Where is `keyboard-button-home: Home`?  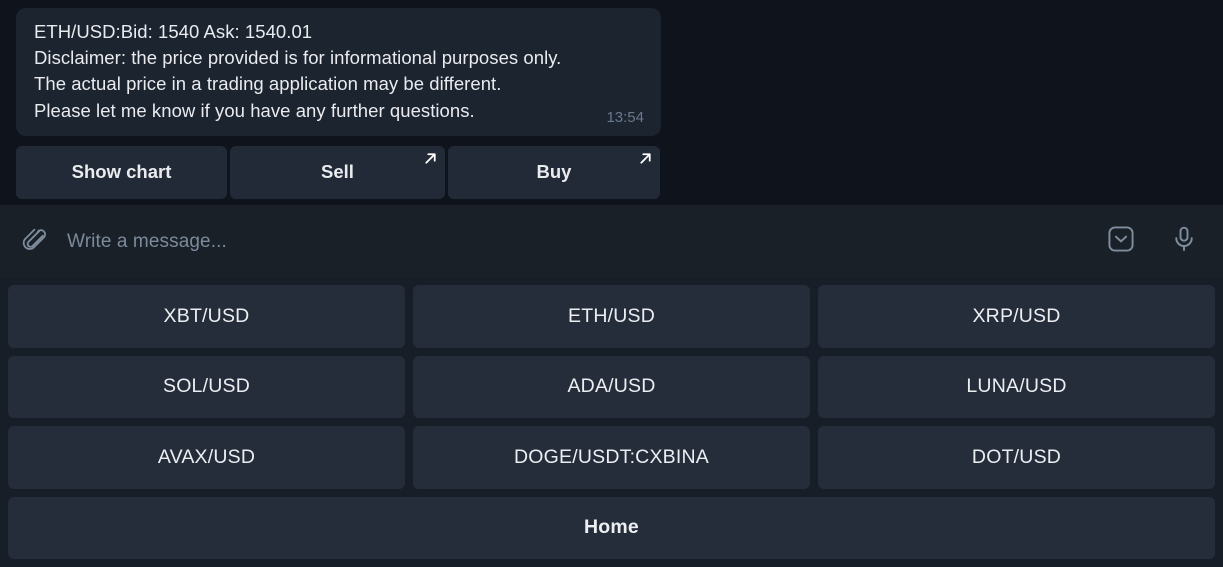
keyboard-button-home: Home is located at coordinates (611, 527).